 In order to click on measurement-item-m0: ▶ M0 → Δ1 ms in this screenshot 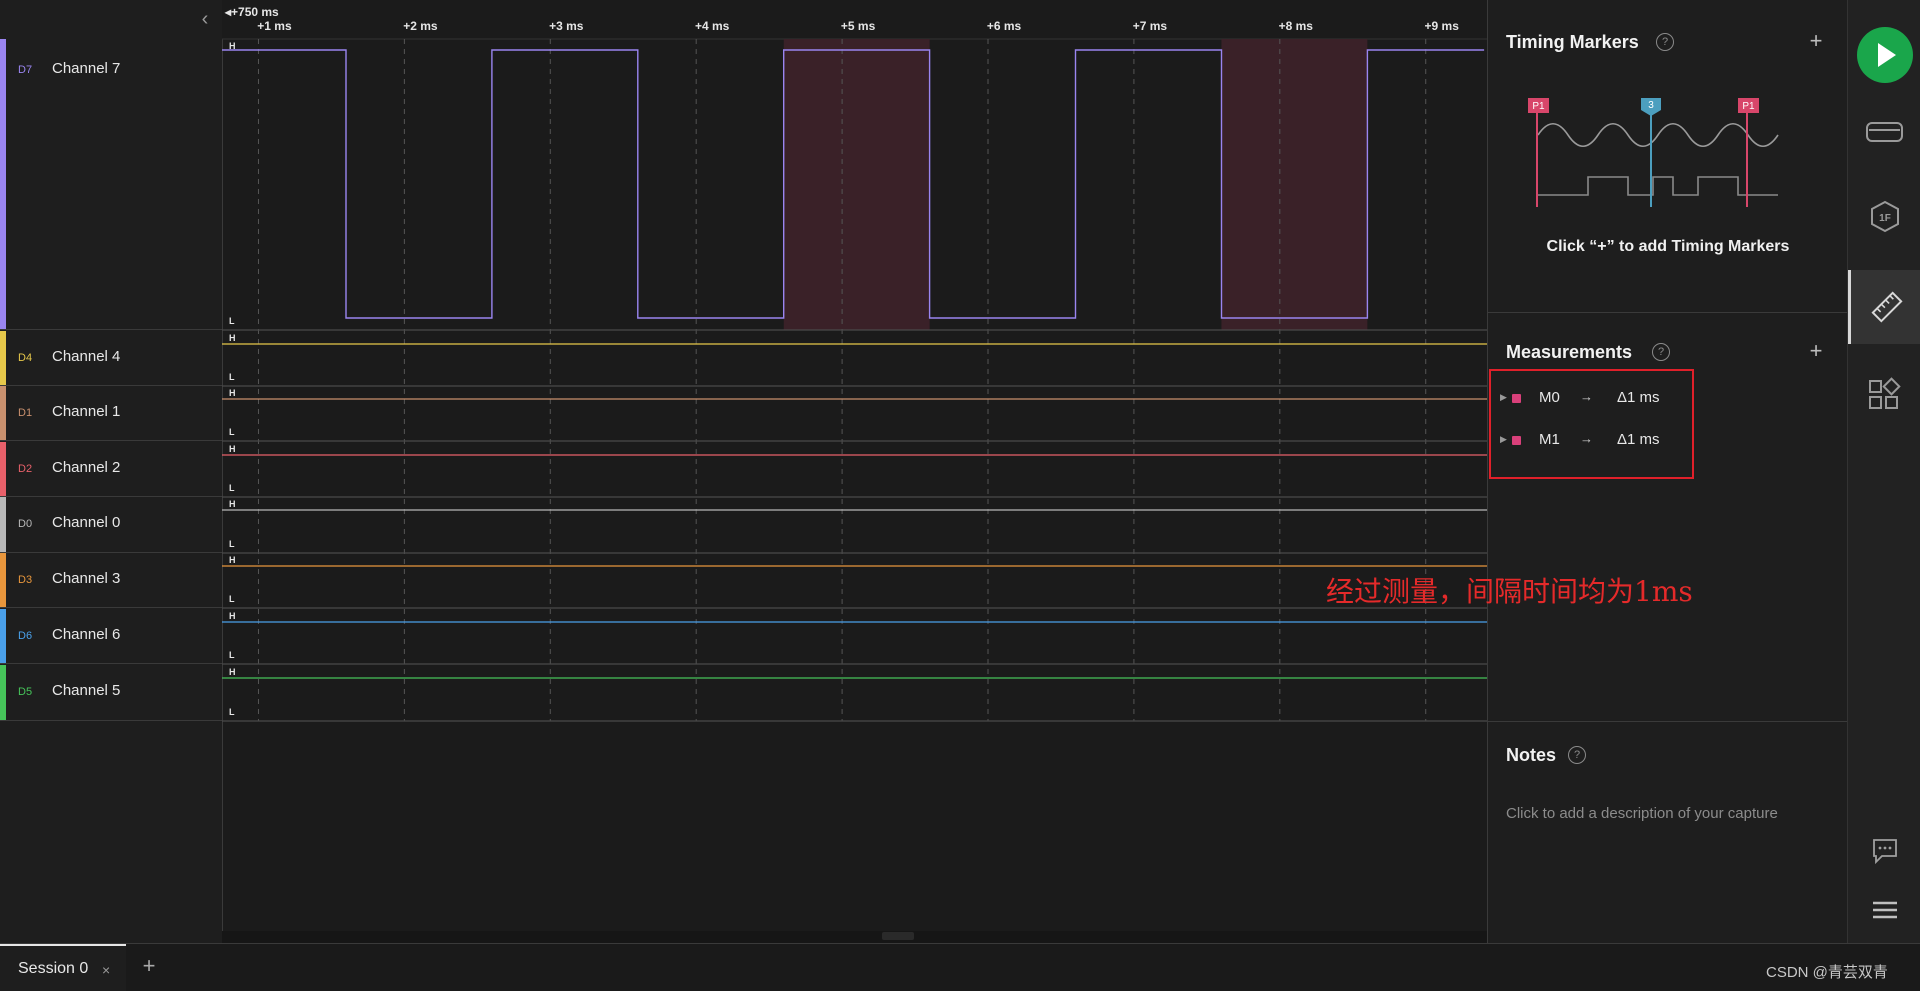, I will do `click(1591, 398)`.